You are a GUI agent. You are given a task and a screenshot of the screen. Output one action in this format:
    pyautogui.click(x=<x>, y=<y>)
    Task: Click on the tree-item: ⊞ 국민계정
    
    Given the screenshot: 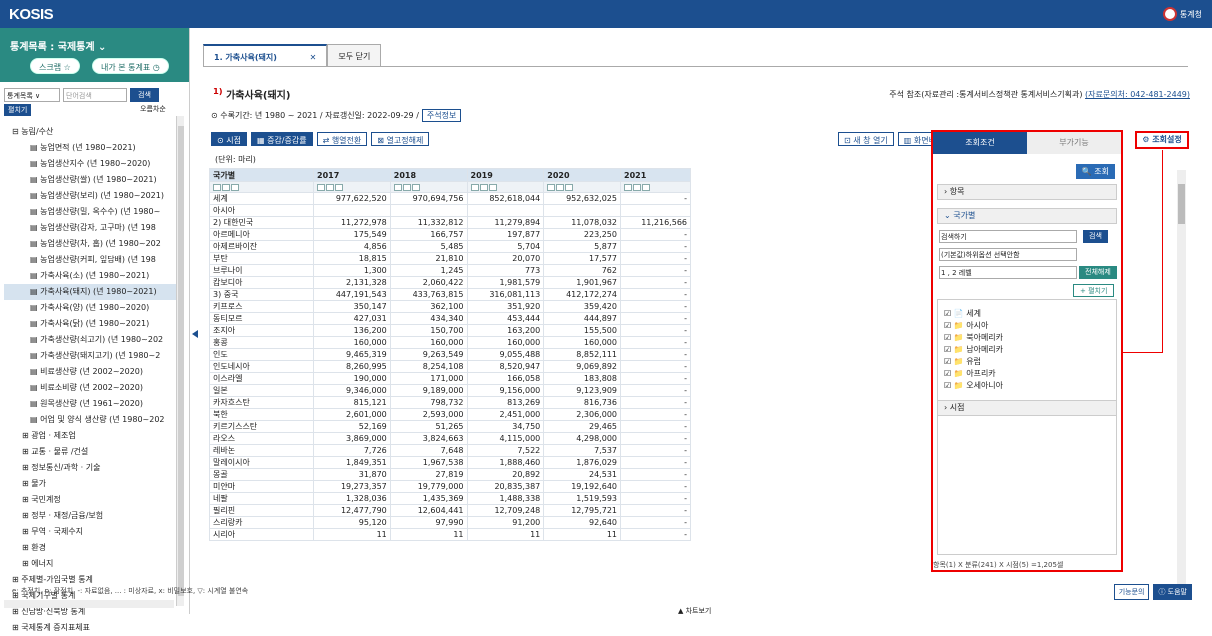 What is the action you would take?
    pyautogui.click(x=90, y=500)
    